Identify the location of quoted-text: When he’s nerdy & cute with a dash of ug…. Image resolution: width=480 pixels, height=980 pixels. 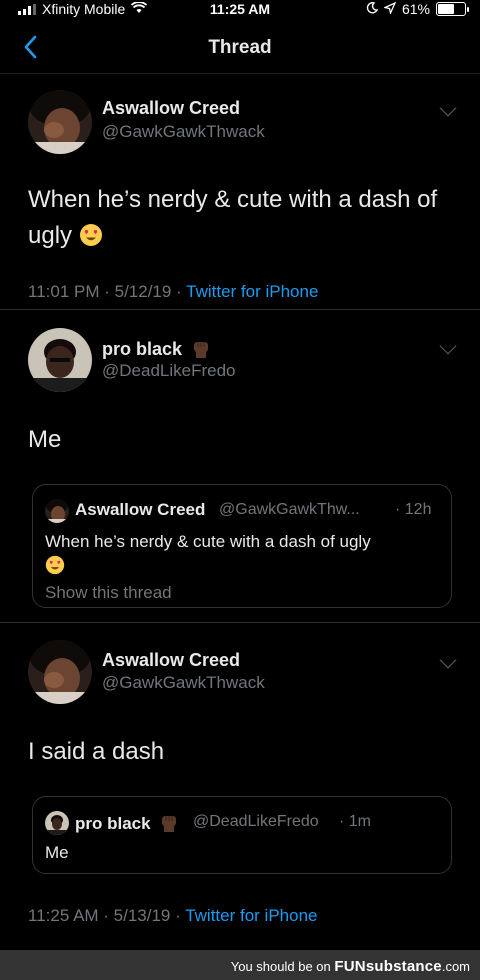
(242, 554).